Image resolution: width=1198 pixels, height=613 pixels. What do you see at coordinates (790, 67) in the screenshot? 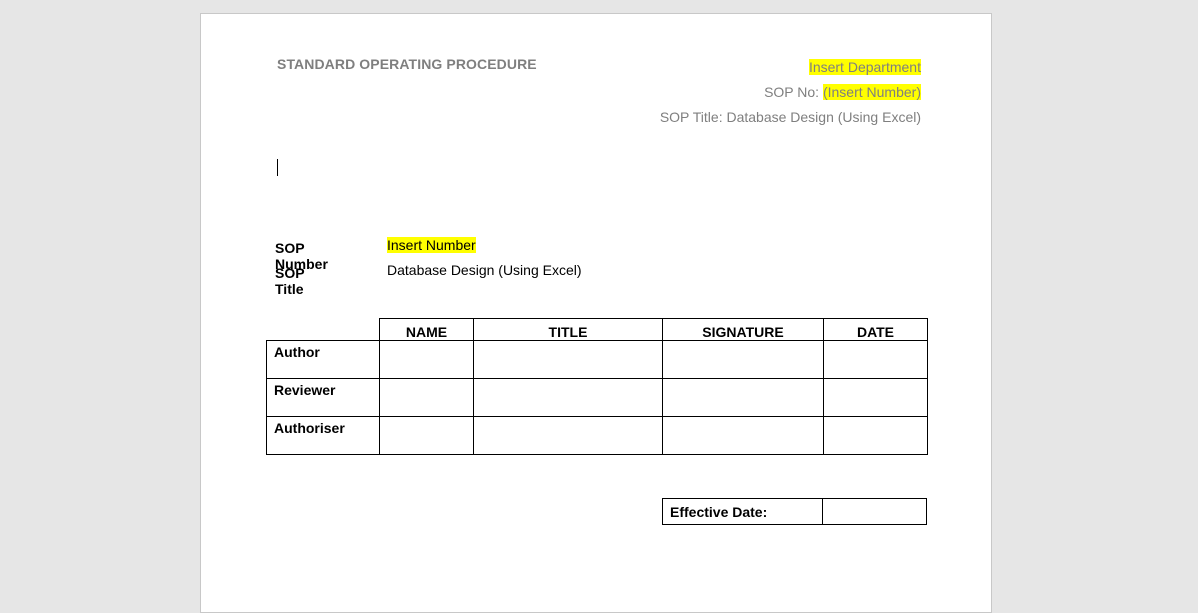
I see `header-department-line: Insert Department` at bounding box center [790, 67].